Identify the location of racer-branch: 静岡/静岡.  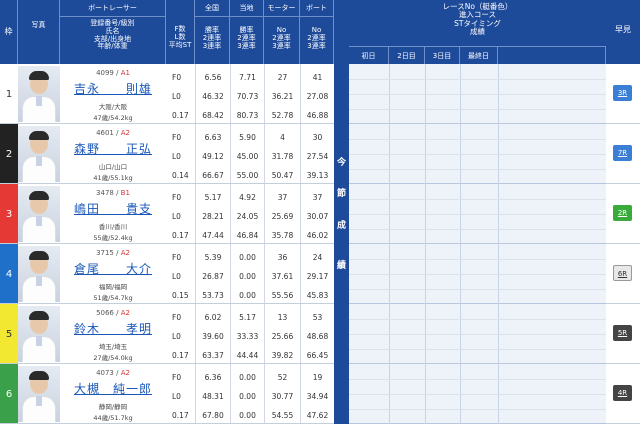
(113, 407).